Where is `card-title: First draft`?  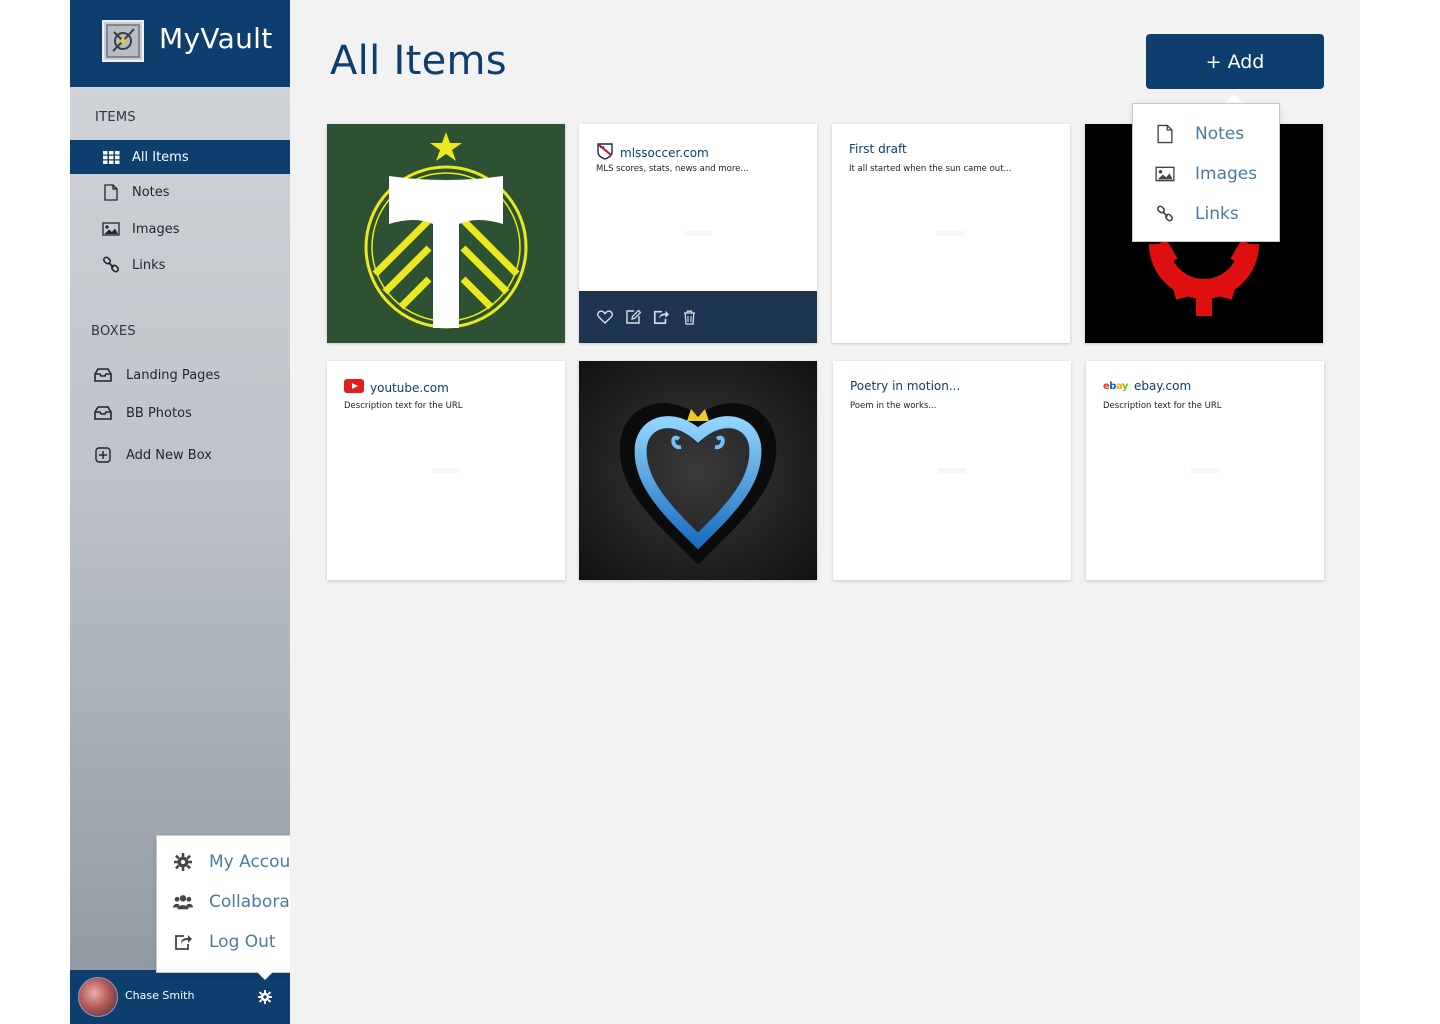 card-title: First draft is located at coordinates (878, 149).